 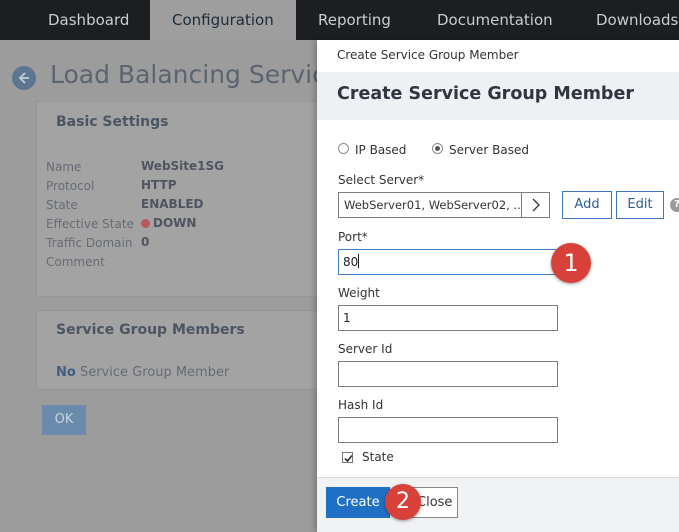 I want to click on effective-state-value: DOWN, so click(x=168, y=223).